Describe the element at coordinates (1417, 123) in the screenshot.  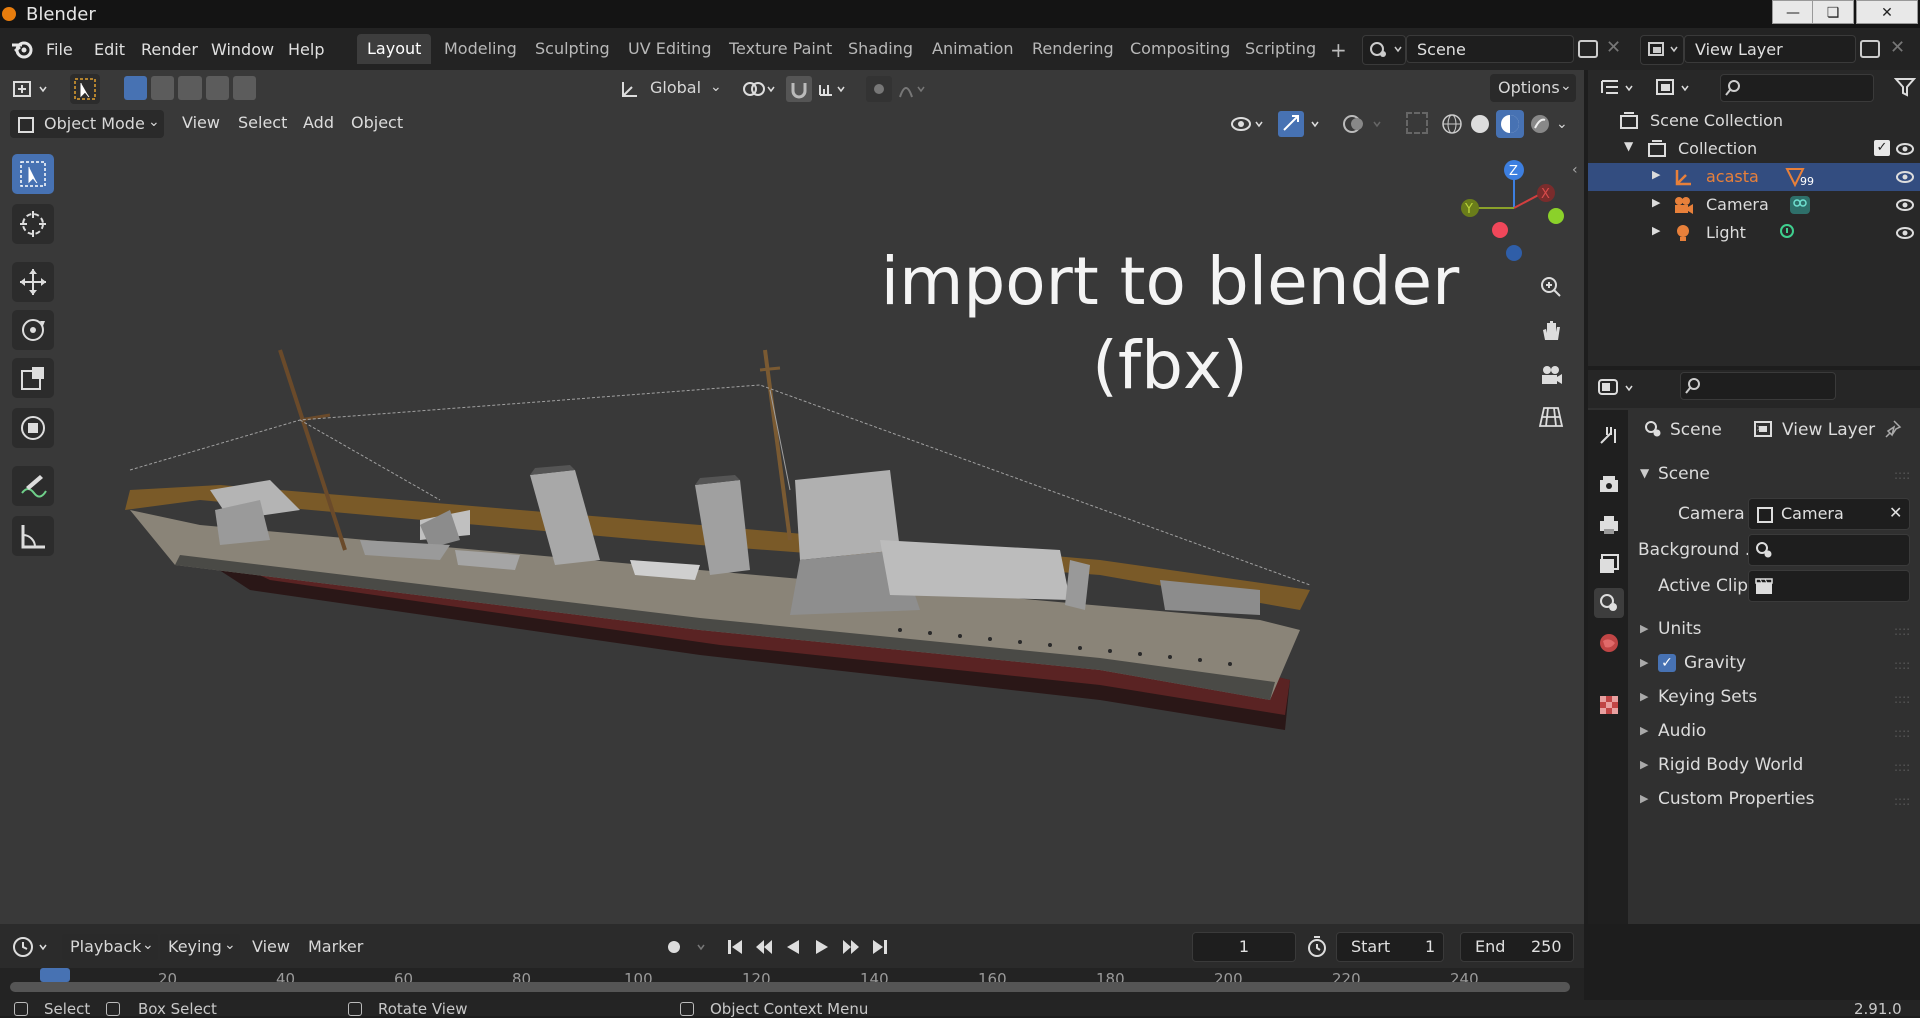
I see `xray-toggle-icon` at that location.